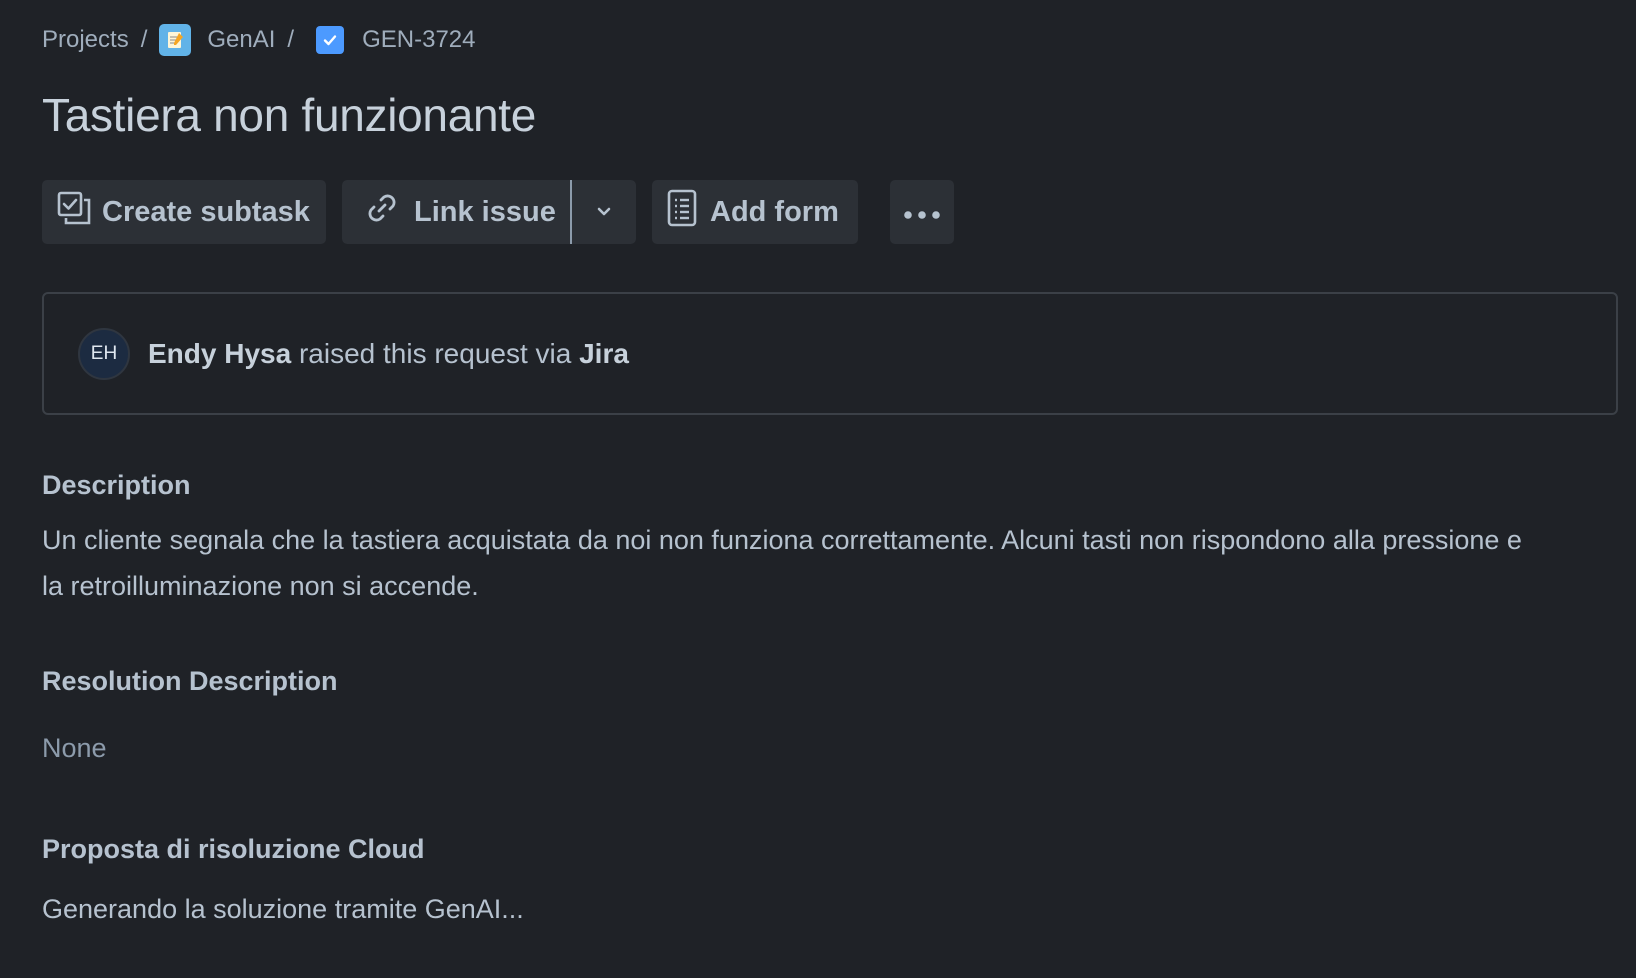 The height and width of the screenshot is (978, 1636). What do you see at coordinates (435, 353) in the screenshot?
I see `request-middle-text: raised this request via` at bounding box center [435, 353].